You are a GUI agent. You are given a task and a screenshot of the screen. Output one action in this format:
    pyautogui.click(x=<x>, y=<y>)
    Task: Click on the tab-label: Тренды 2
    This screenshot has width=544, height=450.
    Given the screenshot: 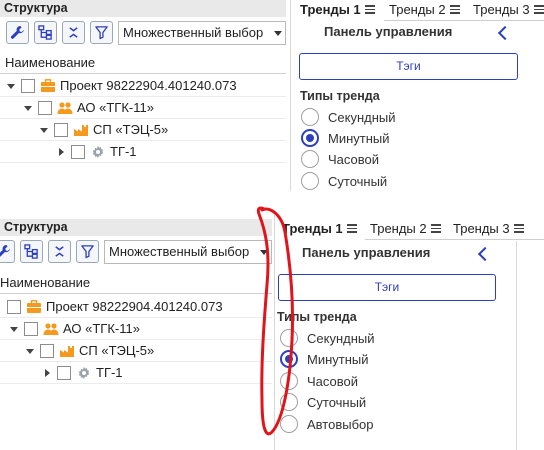 What is the action you would take?
    pyautogui.click(x=398, y=228)
    